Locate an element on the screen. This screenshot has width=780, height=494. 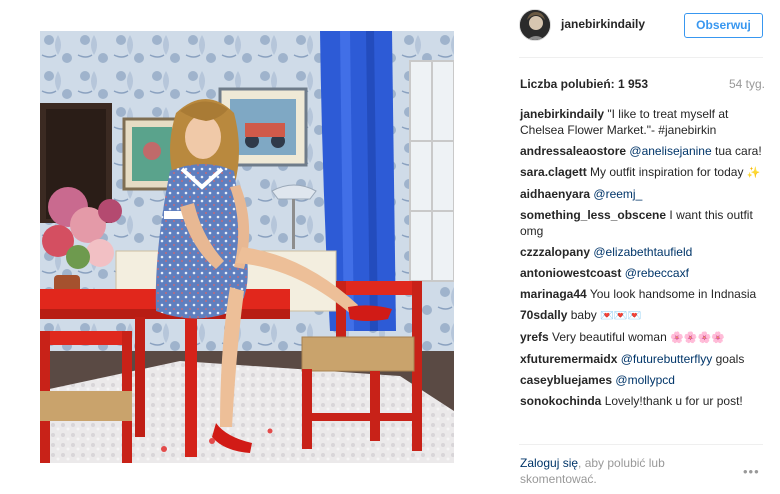
comment-username: czzzalopany is located at coordinates (555, 252).